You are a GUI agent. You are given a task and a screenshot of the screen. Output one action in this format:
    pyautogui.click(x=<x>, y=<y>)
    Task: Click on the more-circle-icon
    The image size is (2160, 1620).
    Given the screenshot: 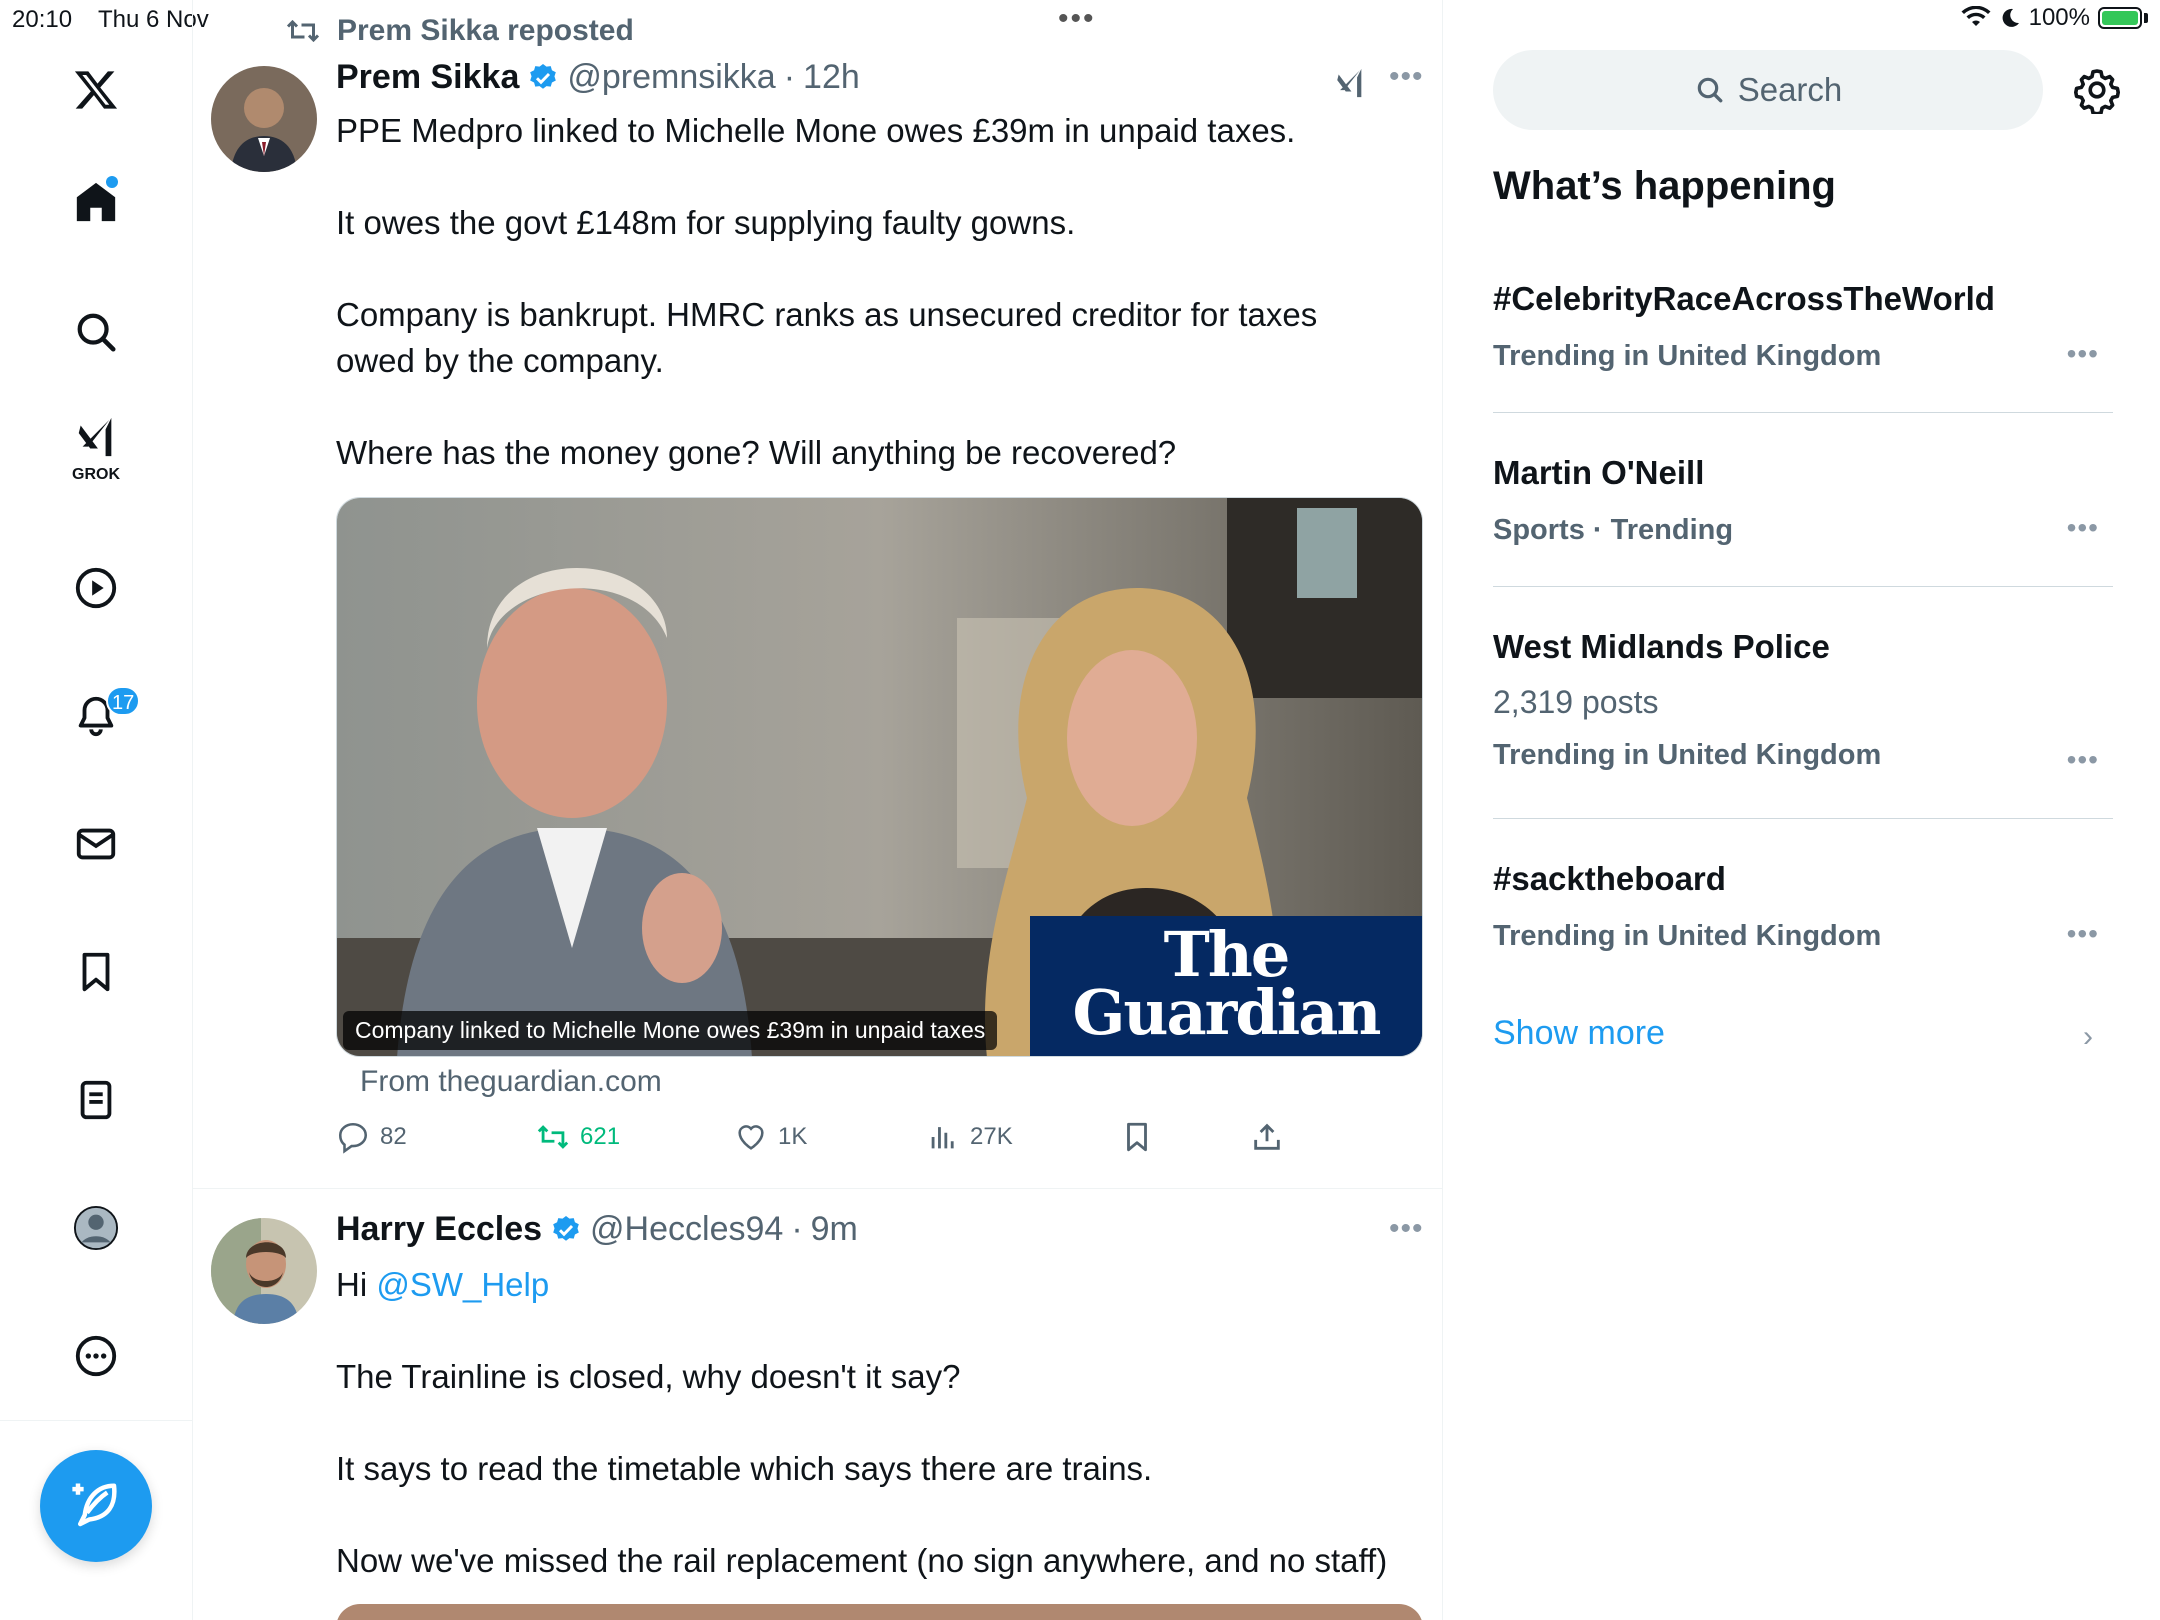 What is the action you would take?
    pyautogui.click(x=96, y=1356)
    